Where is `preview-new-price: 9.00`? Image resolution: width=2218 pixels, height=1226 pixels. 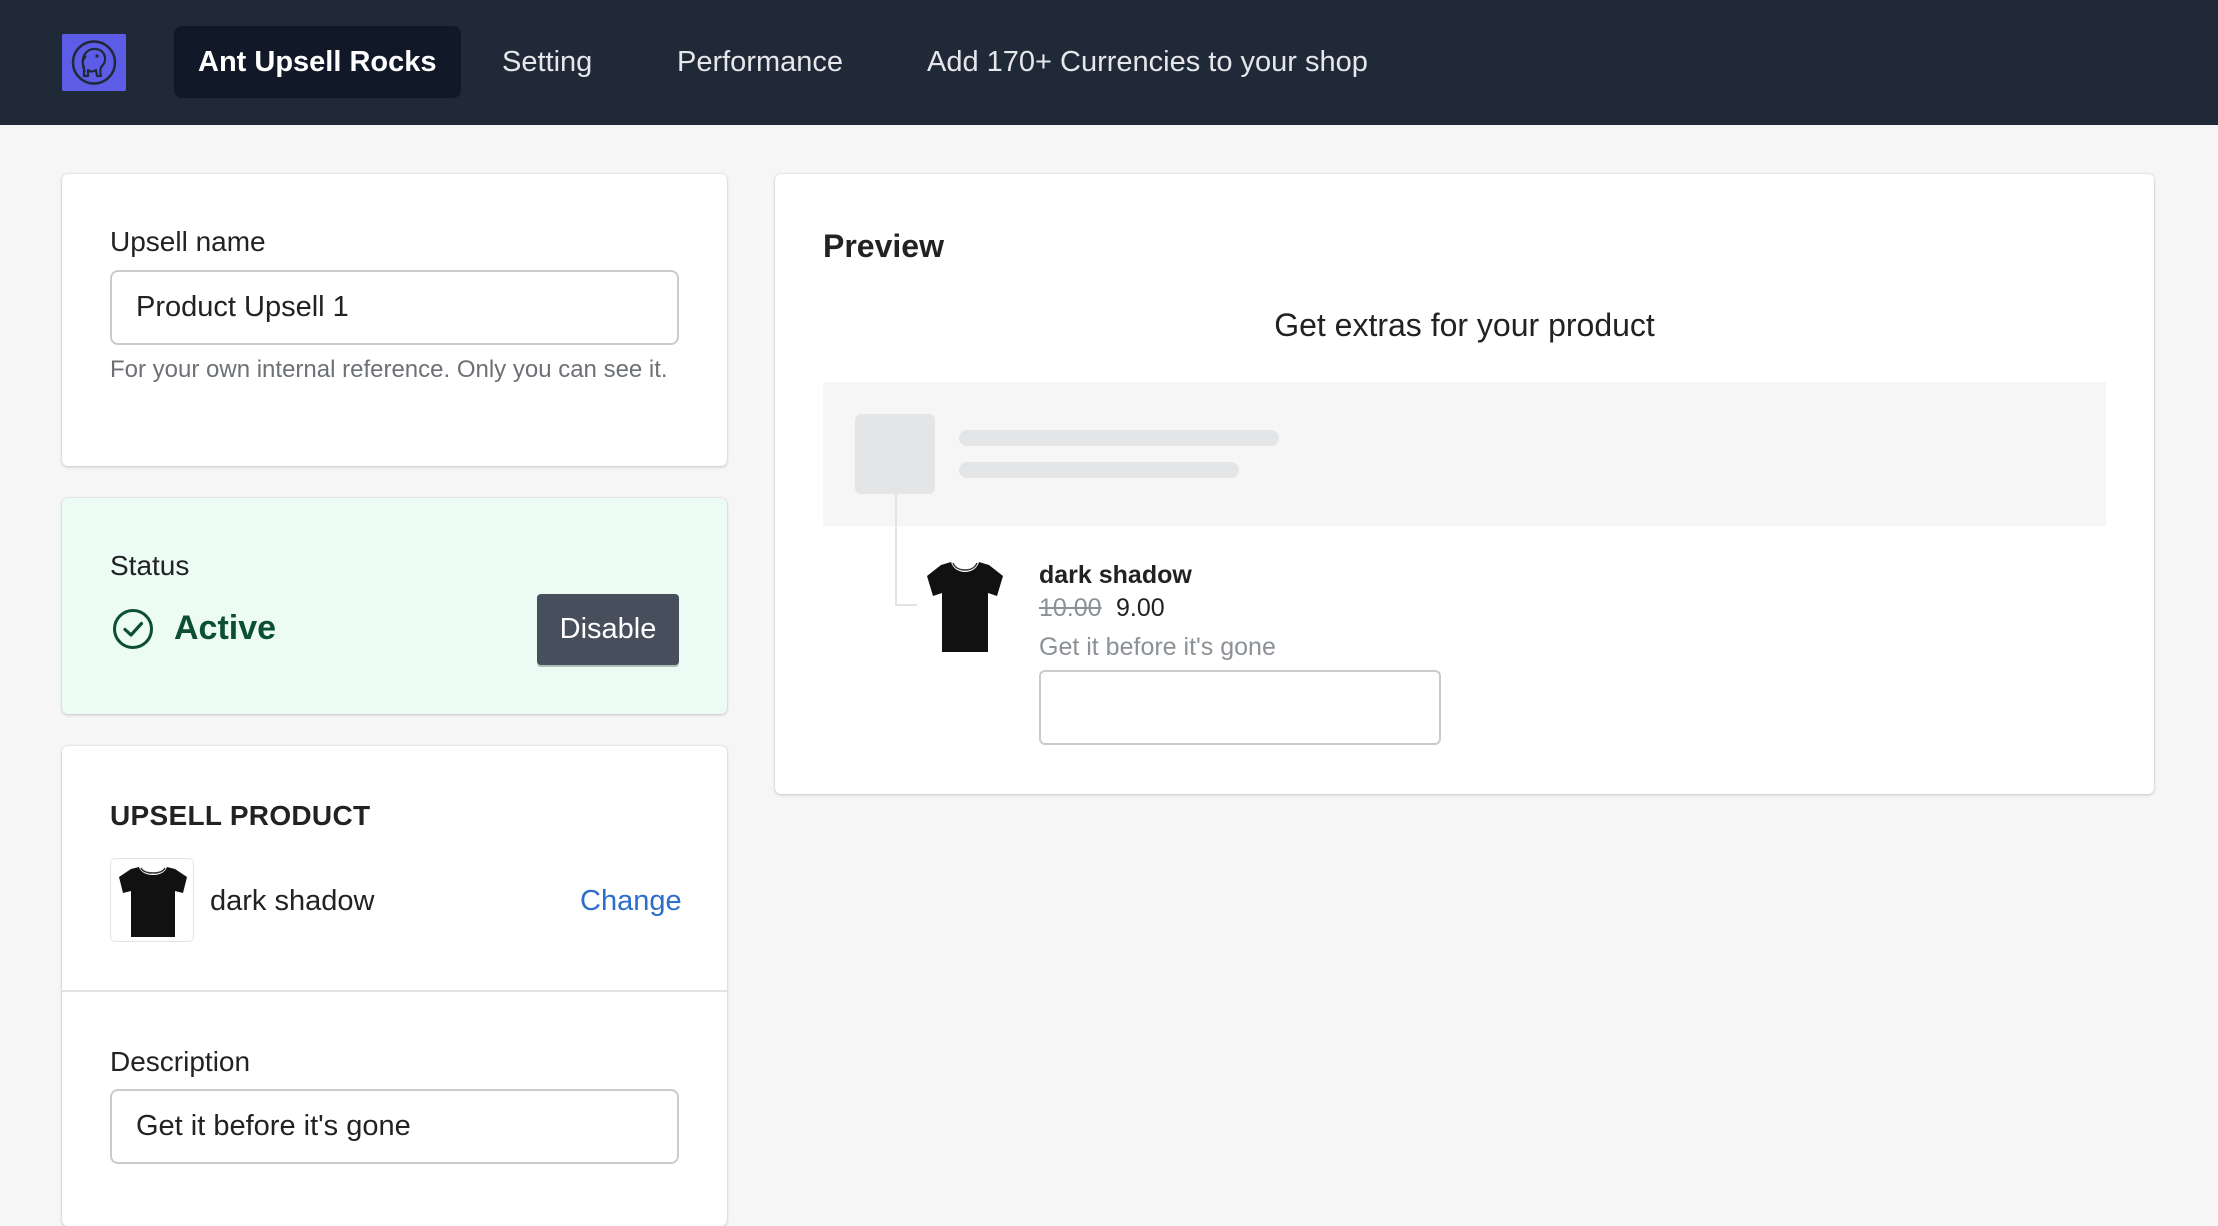 preview-new-price: 9.00 is located at coordinates (1140, 608).